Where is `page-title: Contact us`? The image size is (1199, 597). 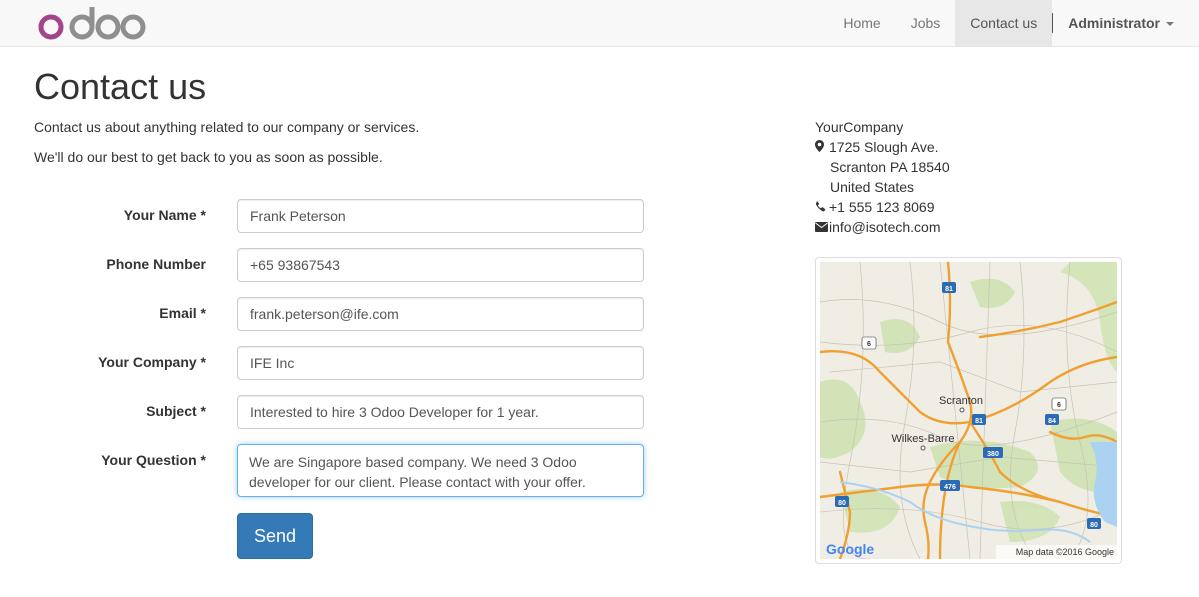
page-title: Contact us is located at coordinates (120, 86).